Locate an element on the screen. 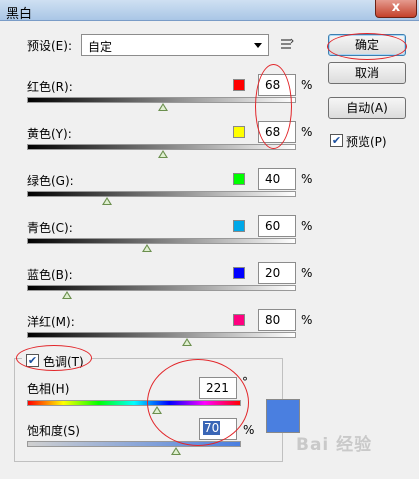 This screenshot has height=479, width=419. preset-dropdown: 自定 is located at coordinates (175, 45).